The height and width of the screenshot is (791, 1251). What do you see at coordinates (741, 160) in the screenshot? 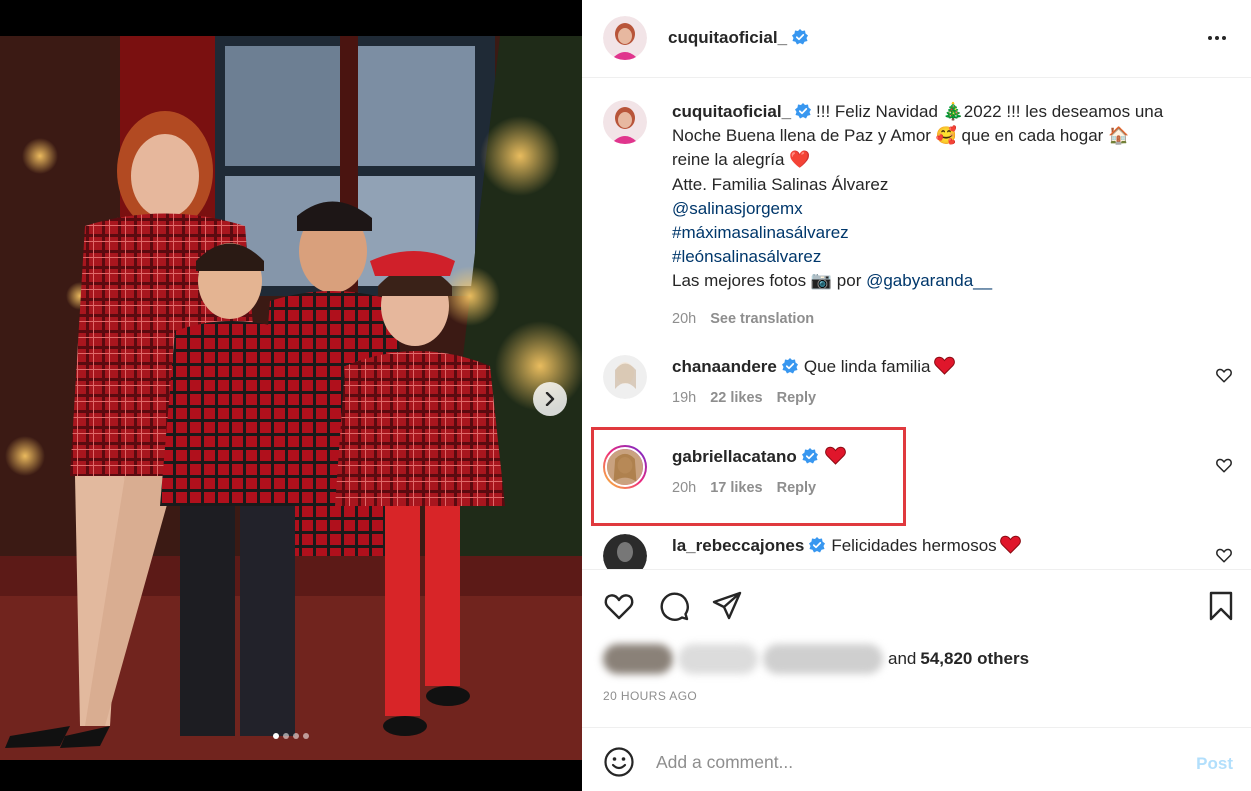
I see `caption-line-3: reine la alegría ❤️` at bounding box center [741, 160].